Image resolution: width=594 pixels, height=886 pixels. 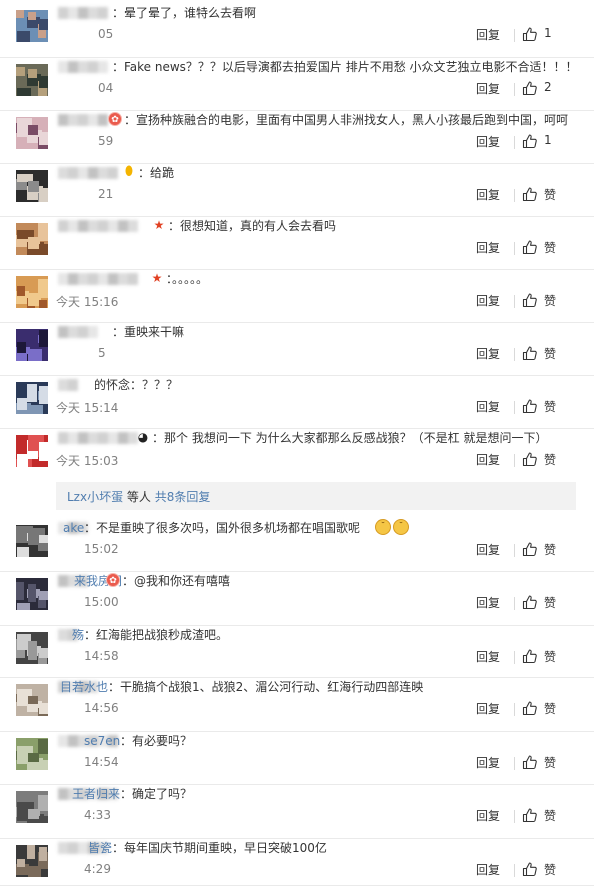 What do you see at coordinates (100, 848) in the screenshot?
I see `username-visible-part: 皆瓷` at bounding box center [100, 848].